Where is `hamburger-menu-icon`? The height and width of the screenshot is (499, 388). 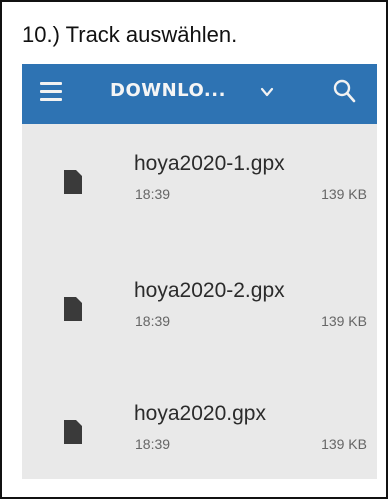
hamburger-menu-icon is located at coordinates (51, 91).